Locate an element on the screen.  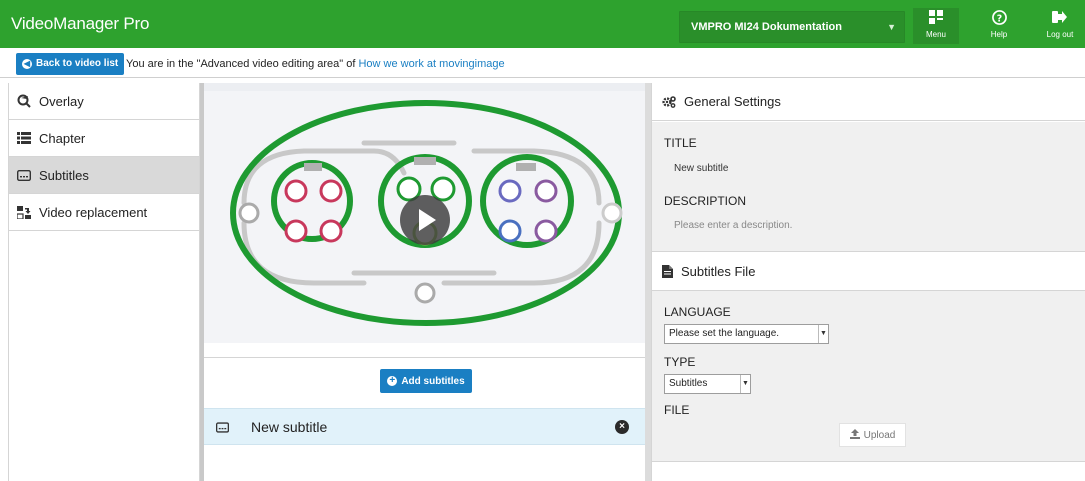
video-title-link: How we work at movingimage is located at coordinates (431, 64).